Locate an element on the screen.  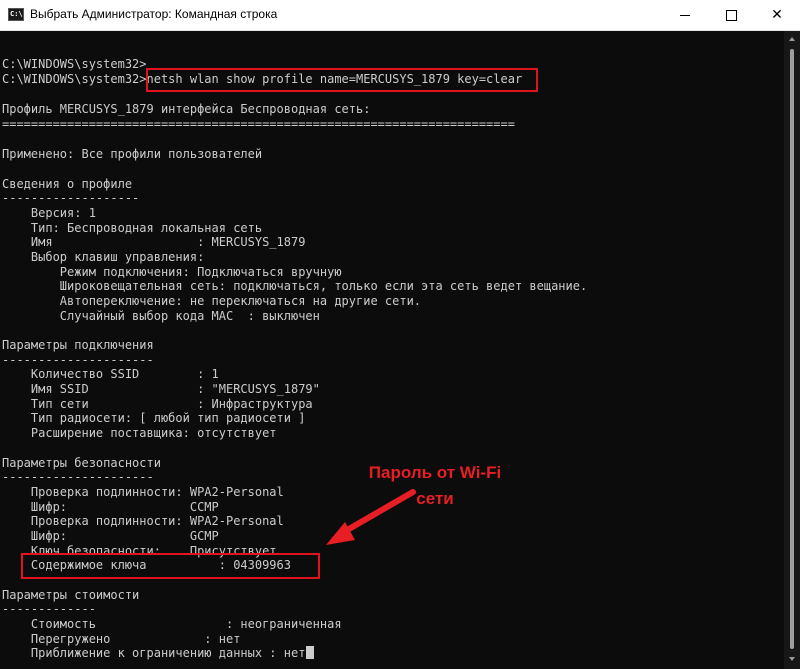
scroll-down-icon is located at coordinates (792, 659).